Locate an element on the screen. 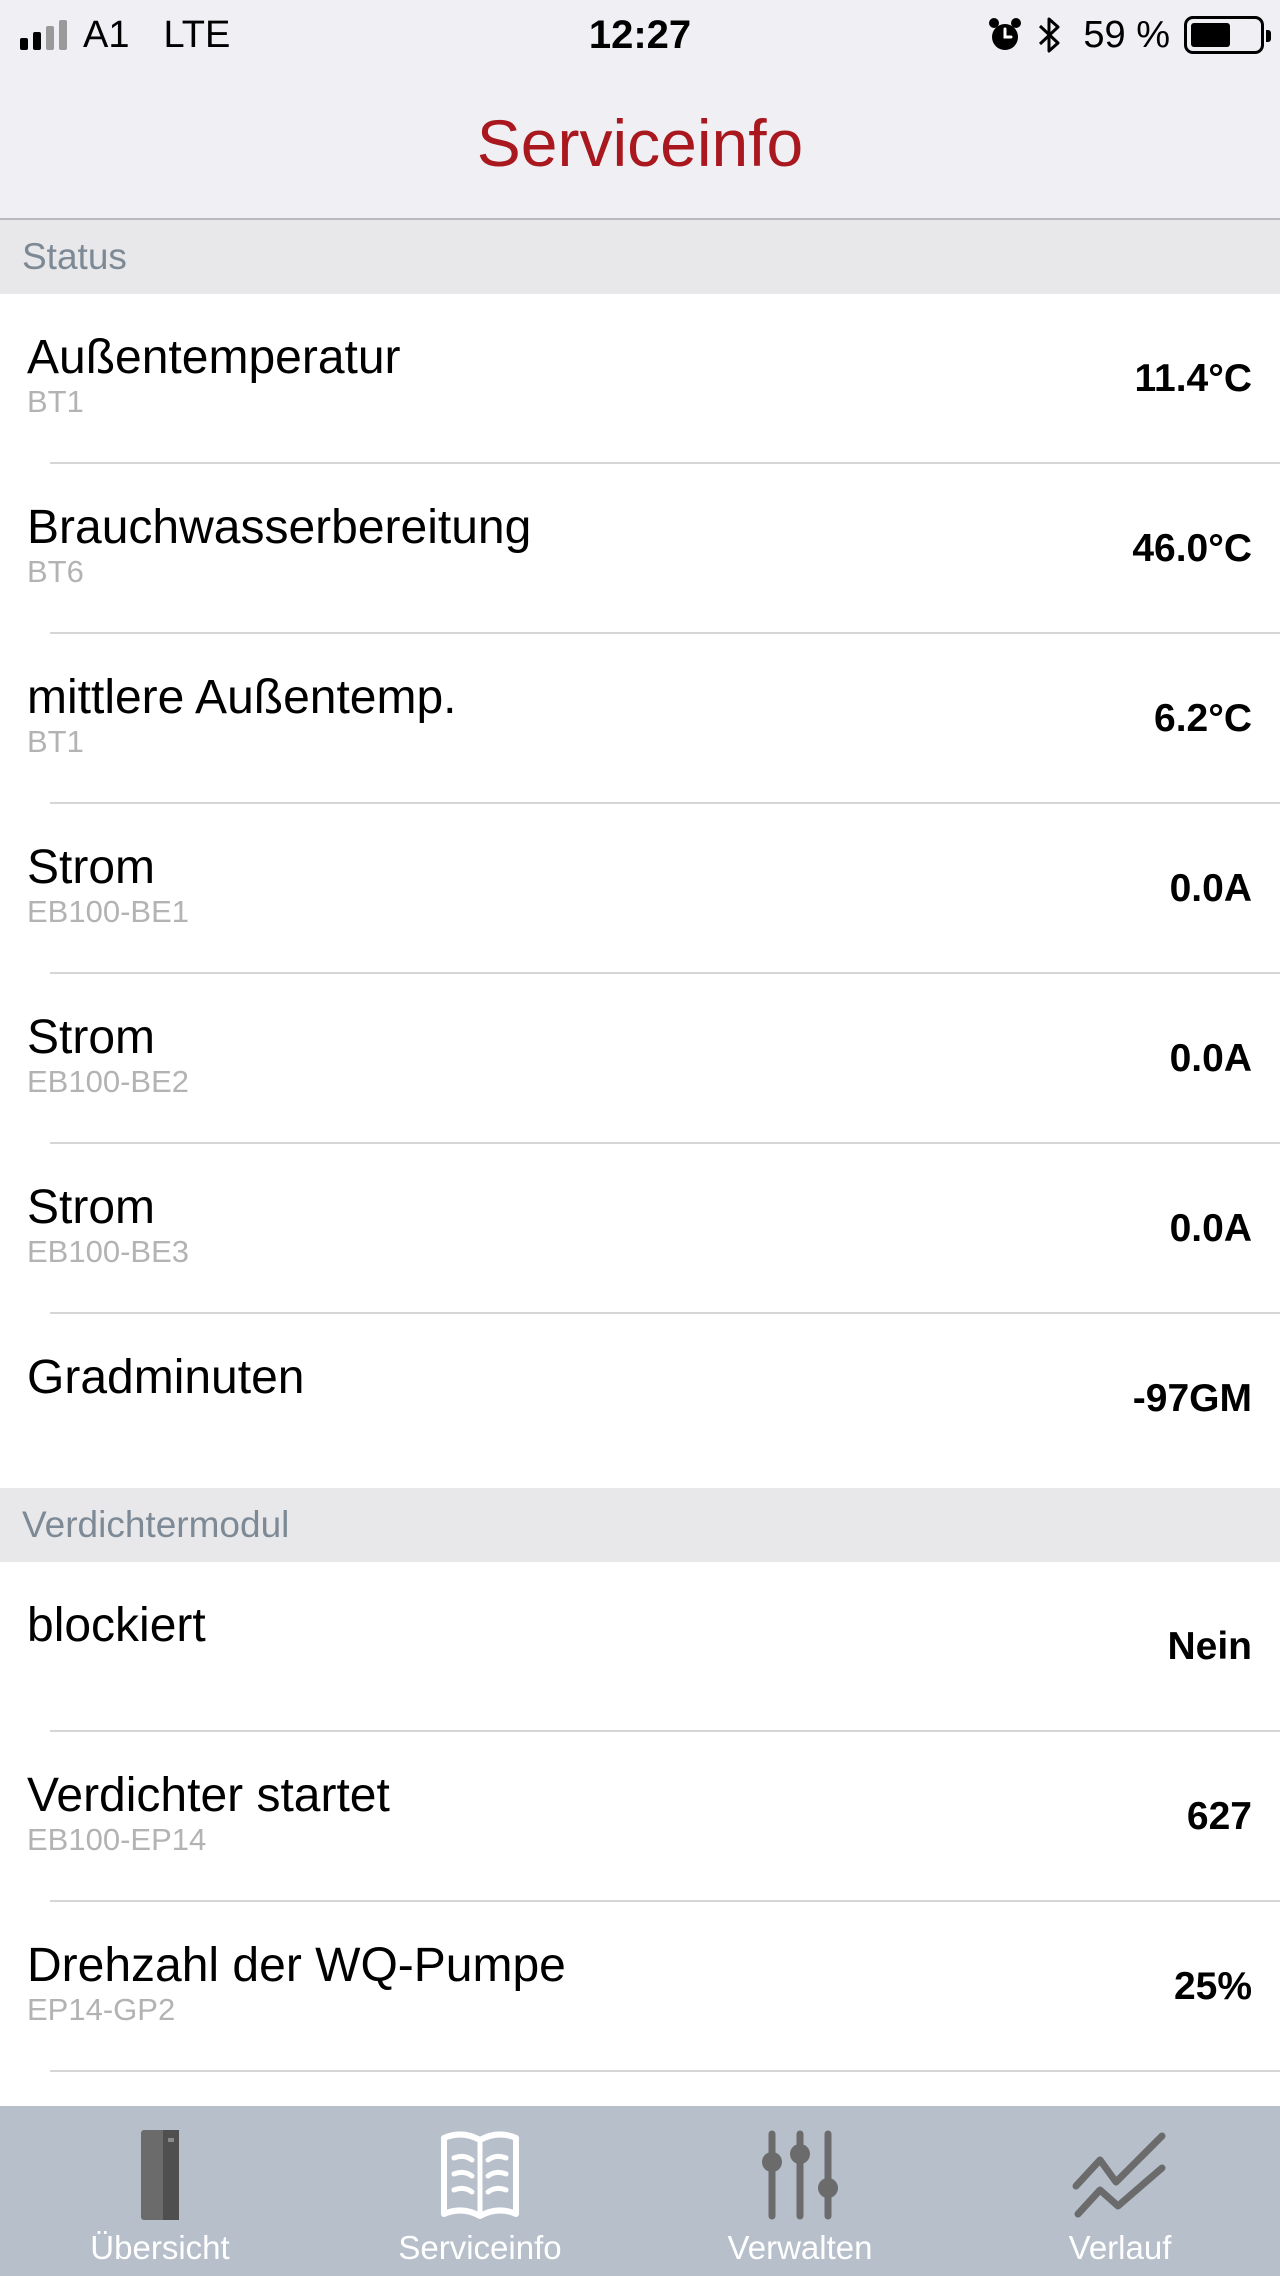 The height and width of the screenshot is (2276, 1280). section-header-status: Status is located at coordinates (640, 257).